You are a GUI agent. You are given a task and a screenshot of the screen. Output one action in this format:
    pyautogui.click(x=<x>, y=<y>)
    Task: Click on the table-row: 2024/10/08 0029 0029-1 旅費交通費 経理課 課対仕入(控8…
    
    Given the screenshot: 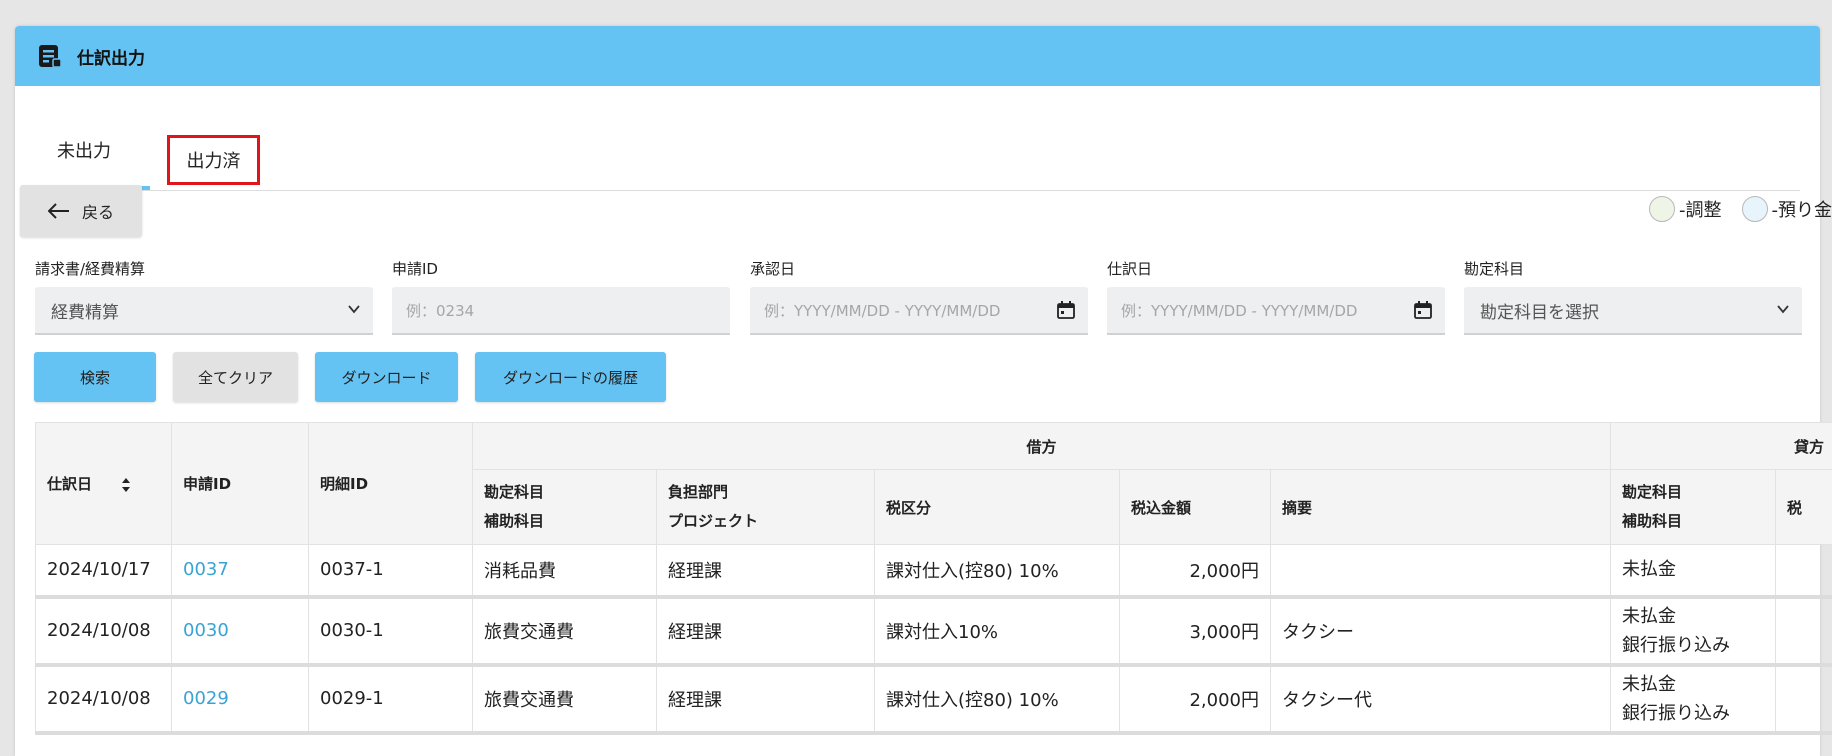 What is the action you would take?
    pyautogui.click(x=934, y=699)
    